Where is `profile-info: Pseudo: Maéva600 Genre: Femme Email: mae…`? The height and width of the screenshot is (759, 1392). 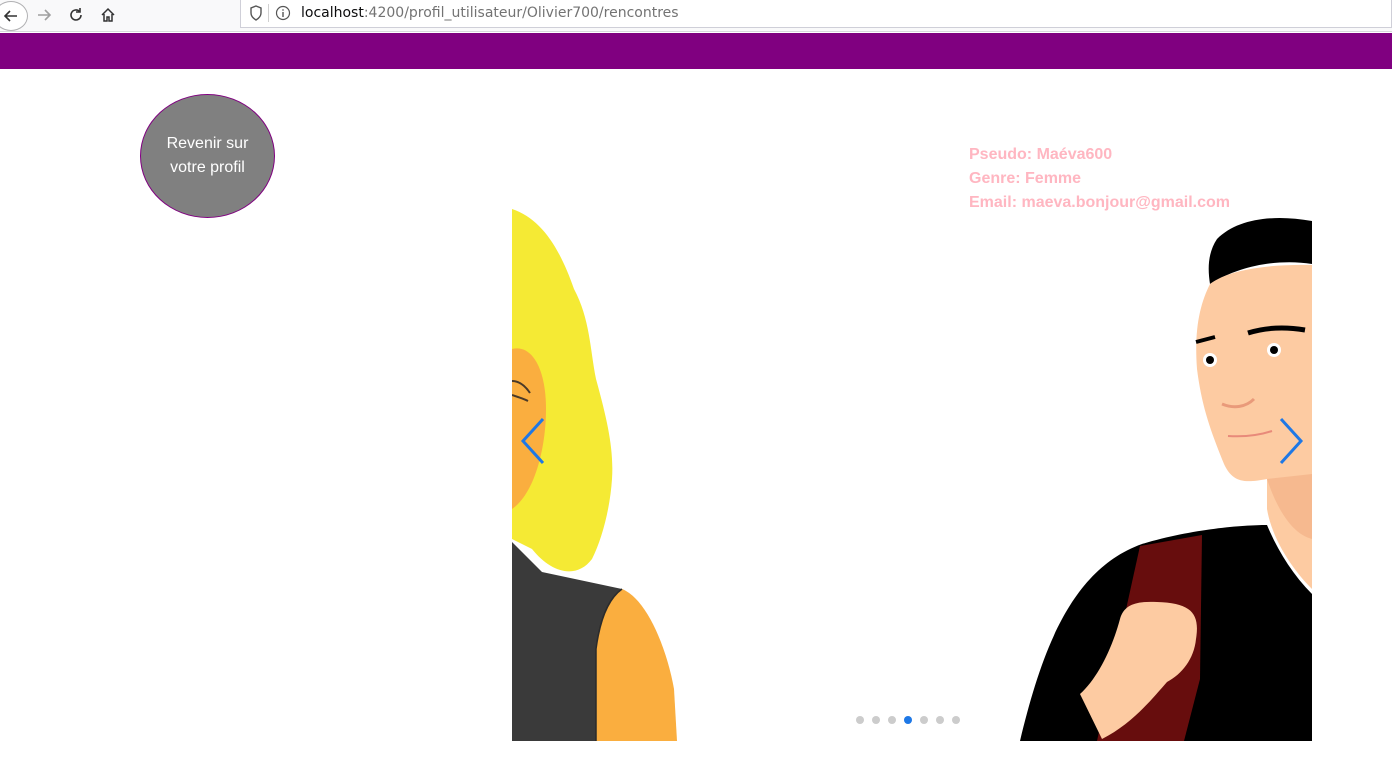
profile-info: Pseudo: Maéva600 Genre: Femme Email: mae… is located at coordinates (1099, 179).